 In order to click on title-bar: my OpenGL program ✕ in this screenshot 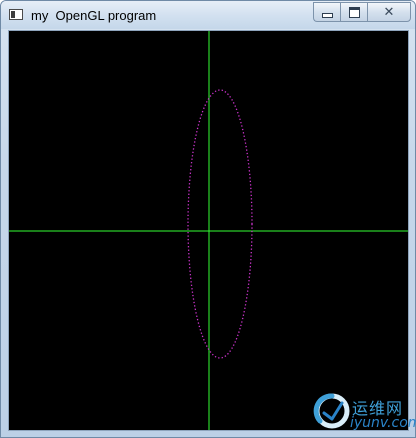, I will do `click(208, 15)`.